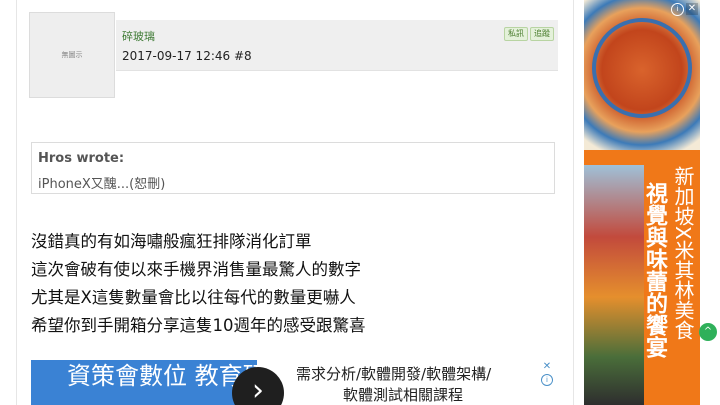 The image size is (720, 405). What do you see at coordinates (193, 297) in the screenshot?
I see `post-body-line: 尤其是X這隻數量會比以往每代的數量更嚇人` at bounding box center [193, 297].